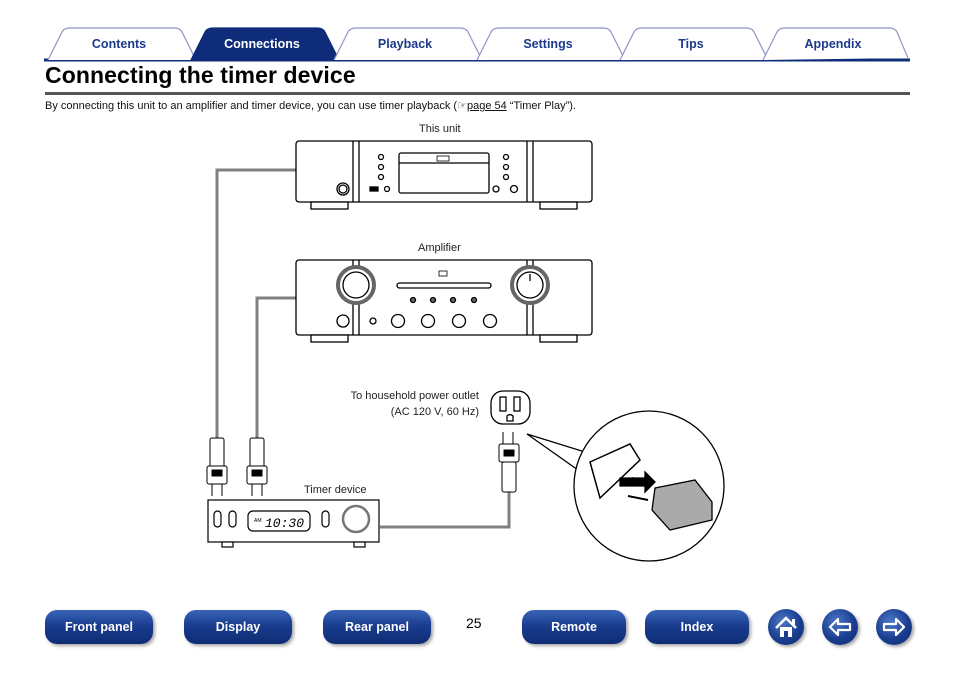 This screenshot has width=954, height=673. What do you see at coordinates (574, 627) in the screenshot?
I see `remote-button: Remote` at bounding box center [574, 627].